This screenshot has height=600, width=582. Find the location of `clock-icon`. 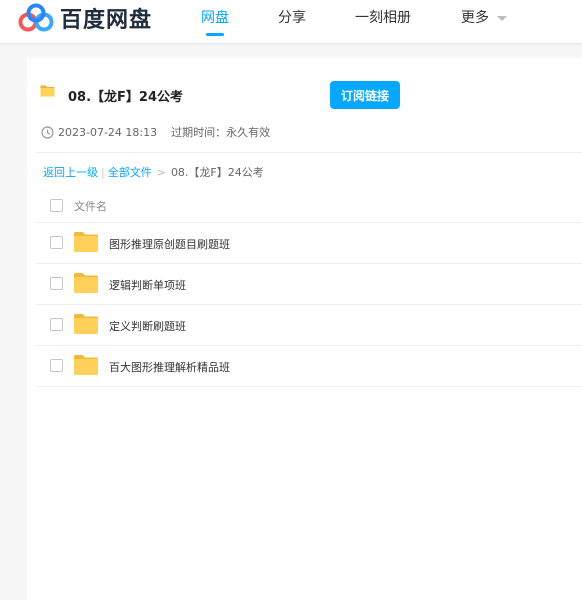

clock-icon is located at coordinates (47, 132).